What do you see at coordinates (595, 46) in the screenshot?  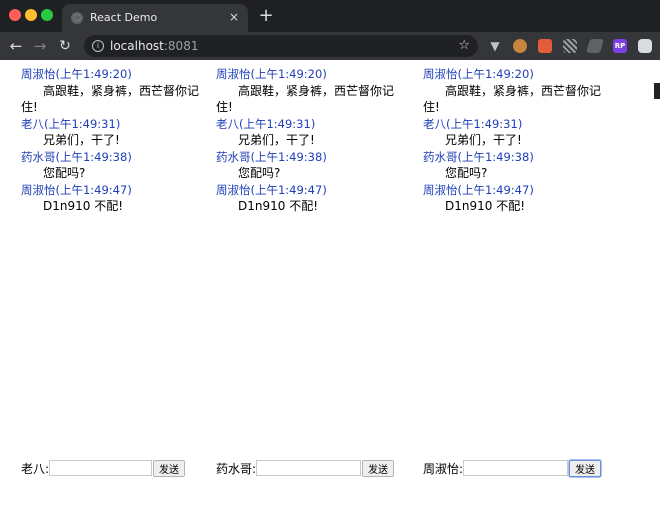 I see `extension-arrow-icon` at bounding box center [595, 46].